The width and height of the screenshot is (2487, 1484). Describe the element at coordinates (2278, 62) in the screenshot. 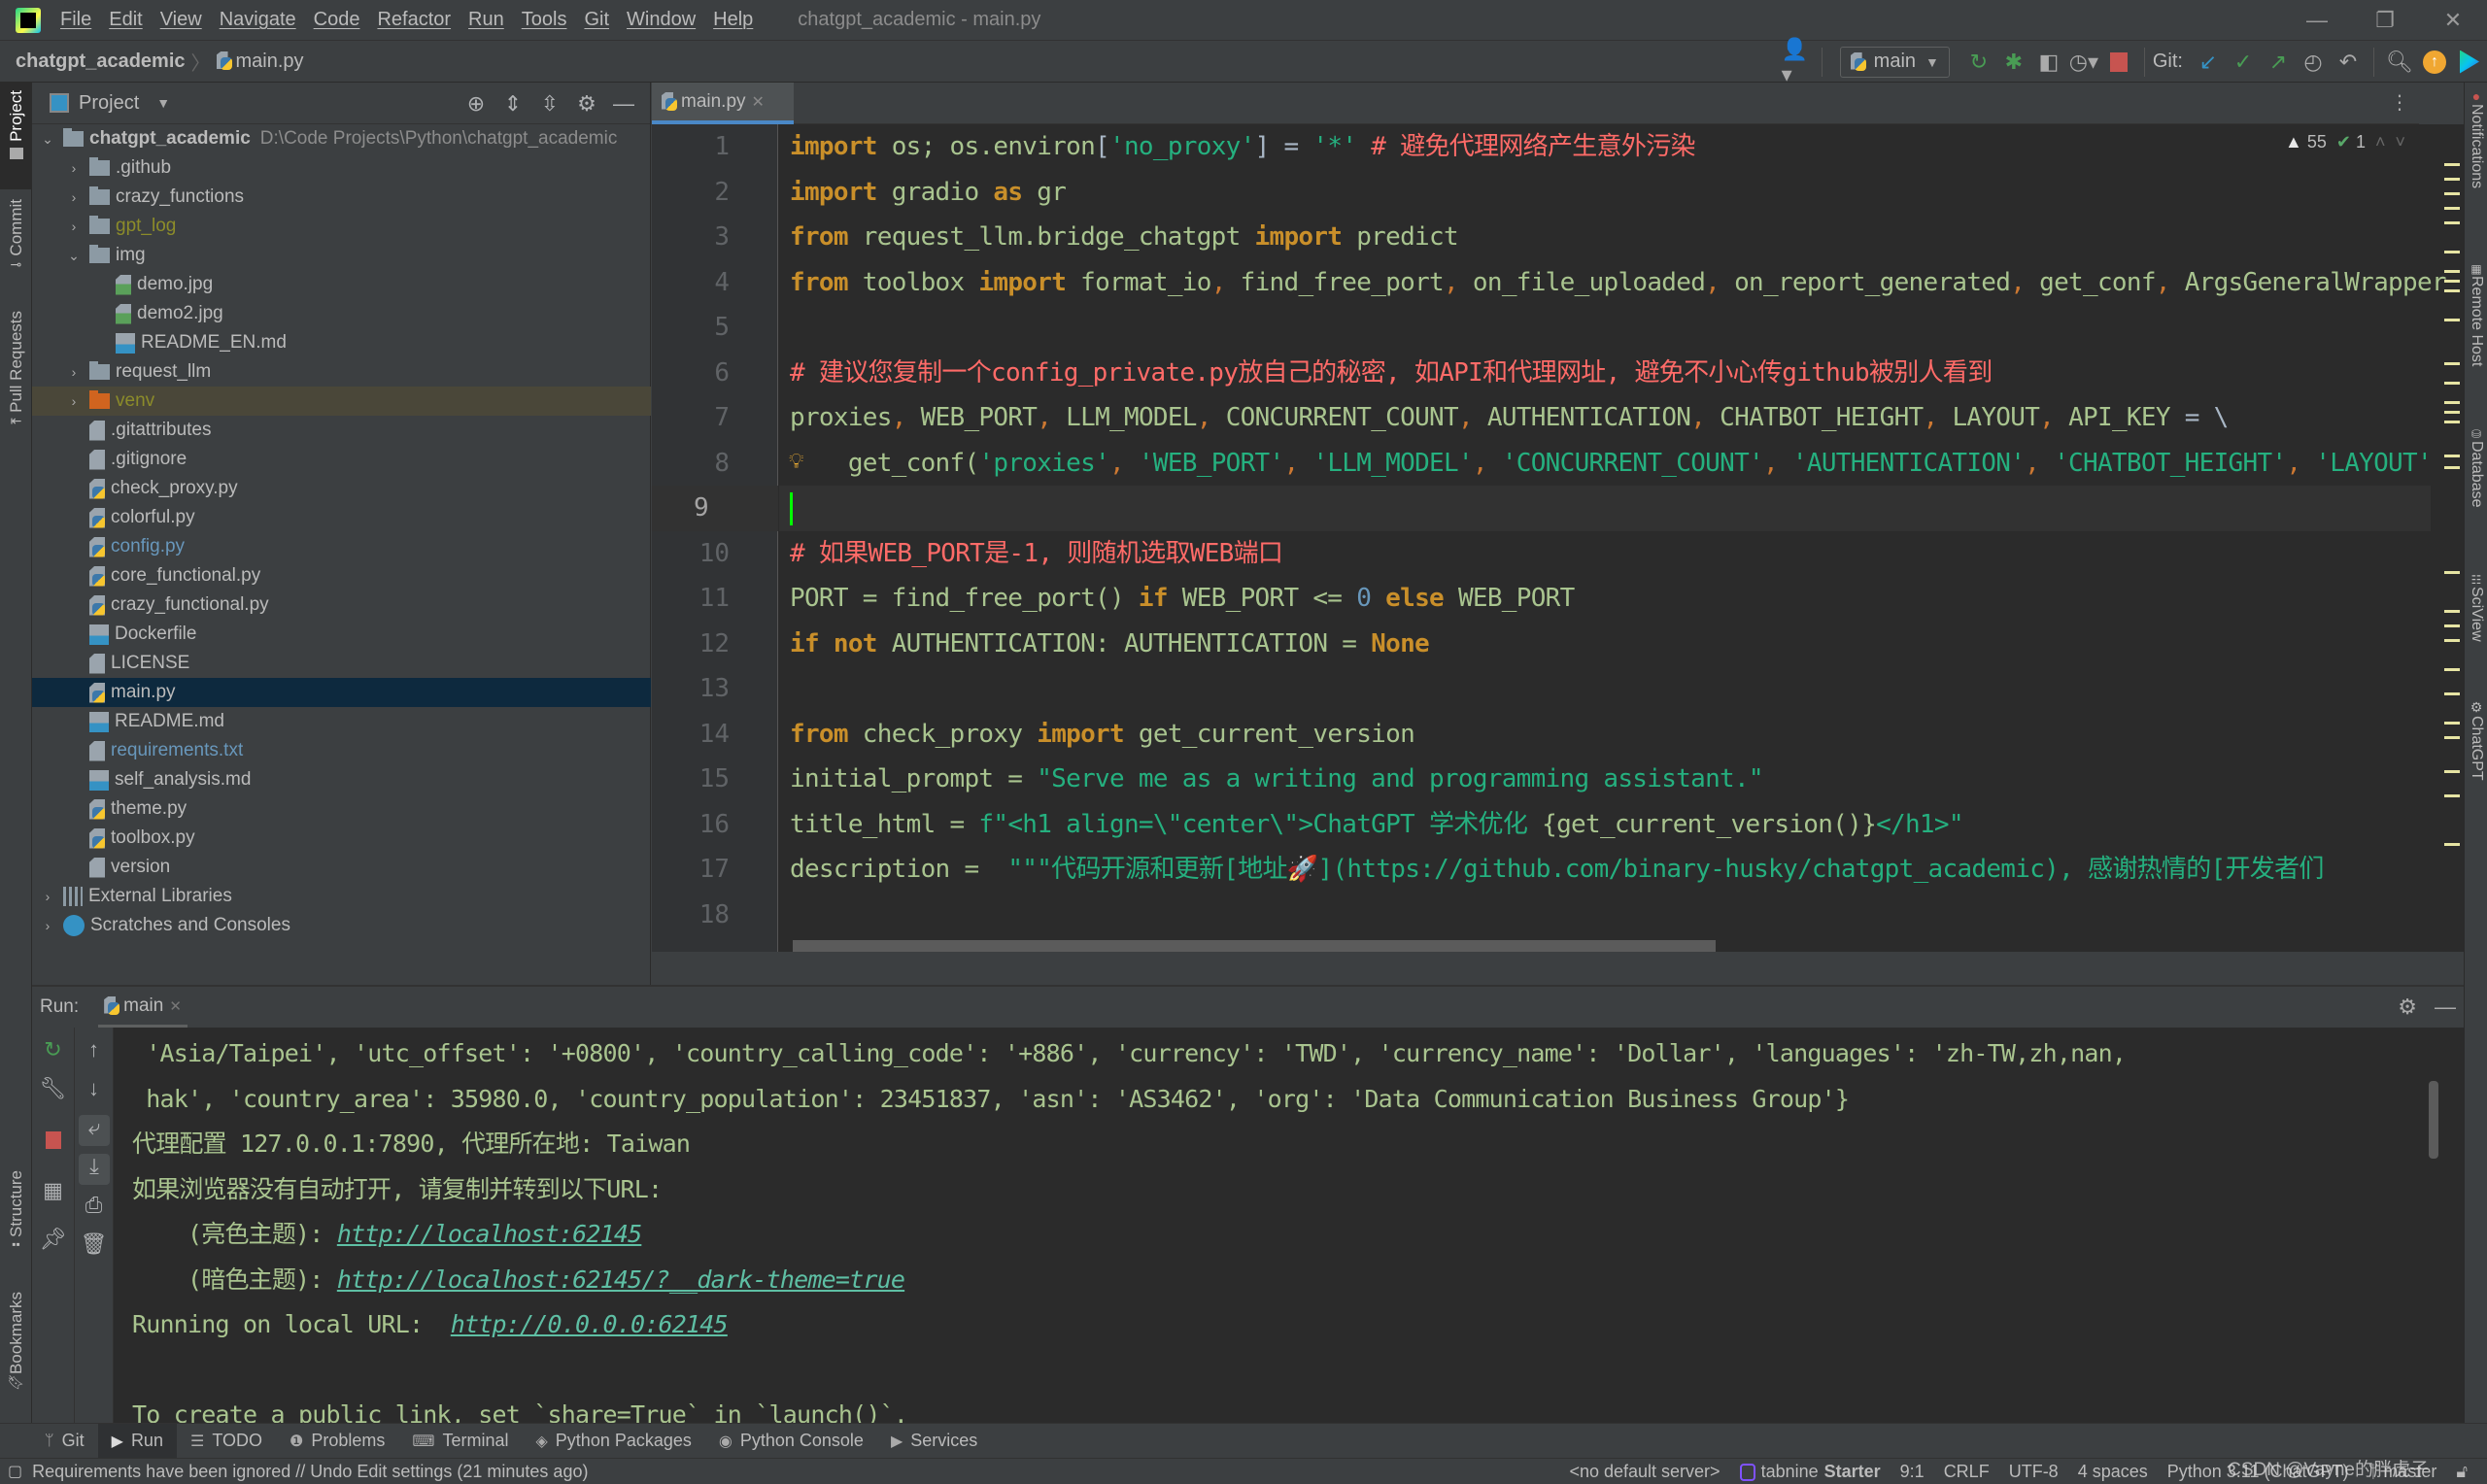

I see `git-push-icon: ↗` at that location.